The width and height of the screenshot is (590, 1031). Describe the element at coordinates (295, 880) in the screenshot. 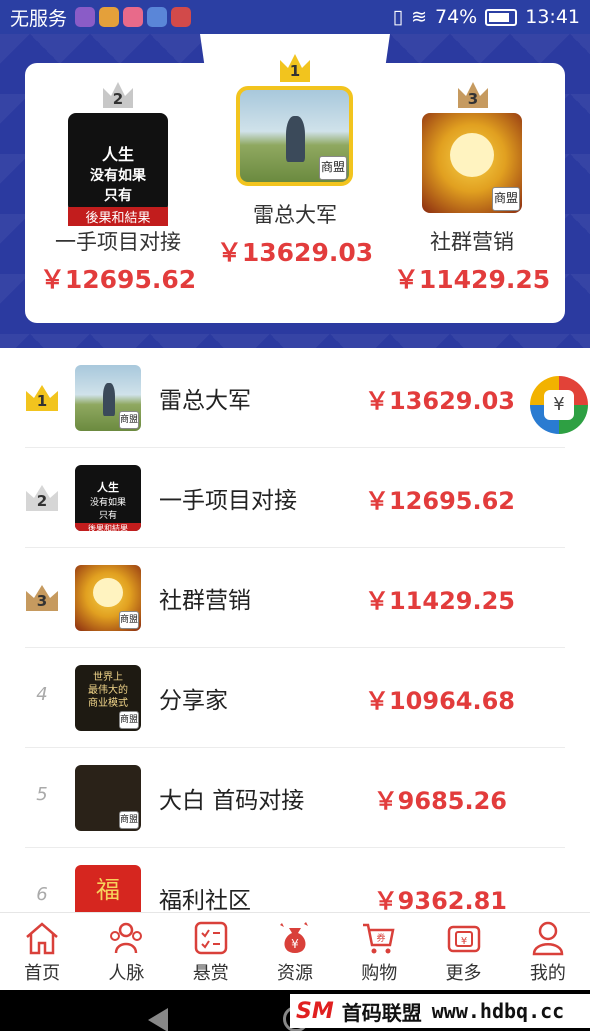

I see `list-item: 6 福 福利社区 ￥9362.81` at that location.